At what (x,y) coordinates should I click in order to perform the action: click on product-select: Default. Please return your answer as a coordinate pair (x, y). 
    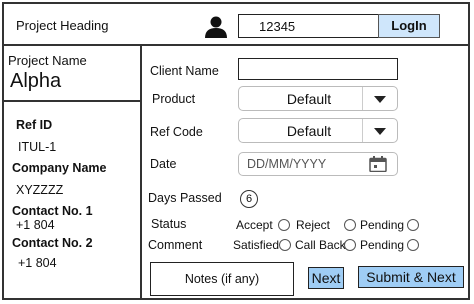
    Looking at the image, I should click on (318, 98).